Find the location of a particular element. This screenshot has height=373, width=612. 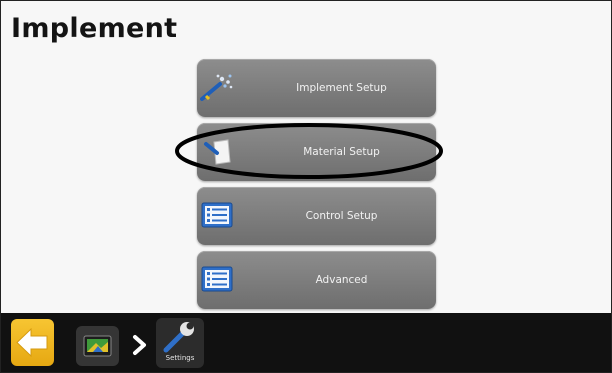

material-page-icon is located at coordinates (217, 151).